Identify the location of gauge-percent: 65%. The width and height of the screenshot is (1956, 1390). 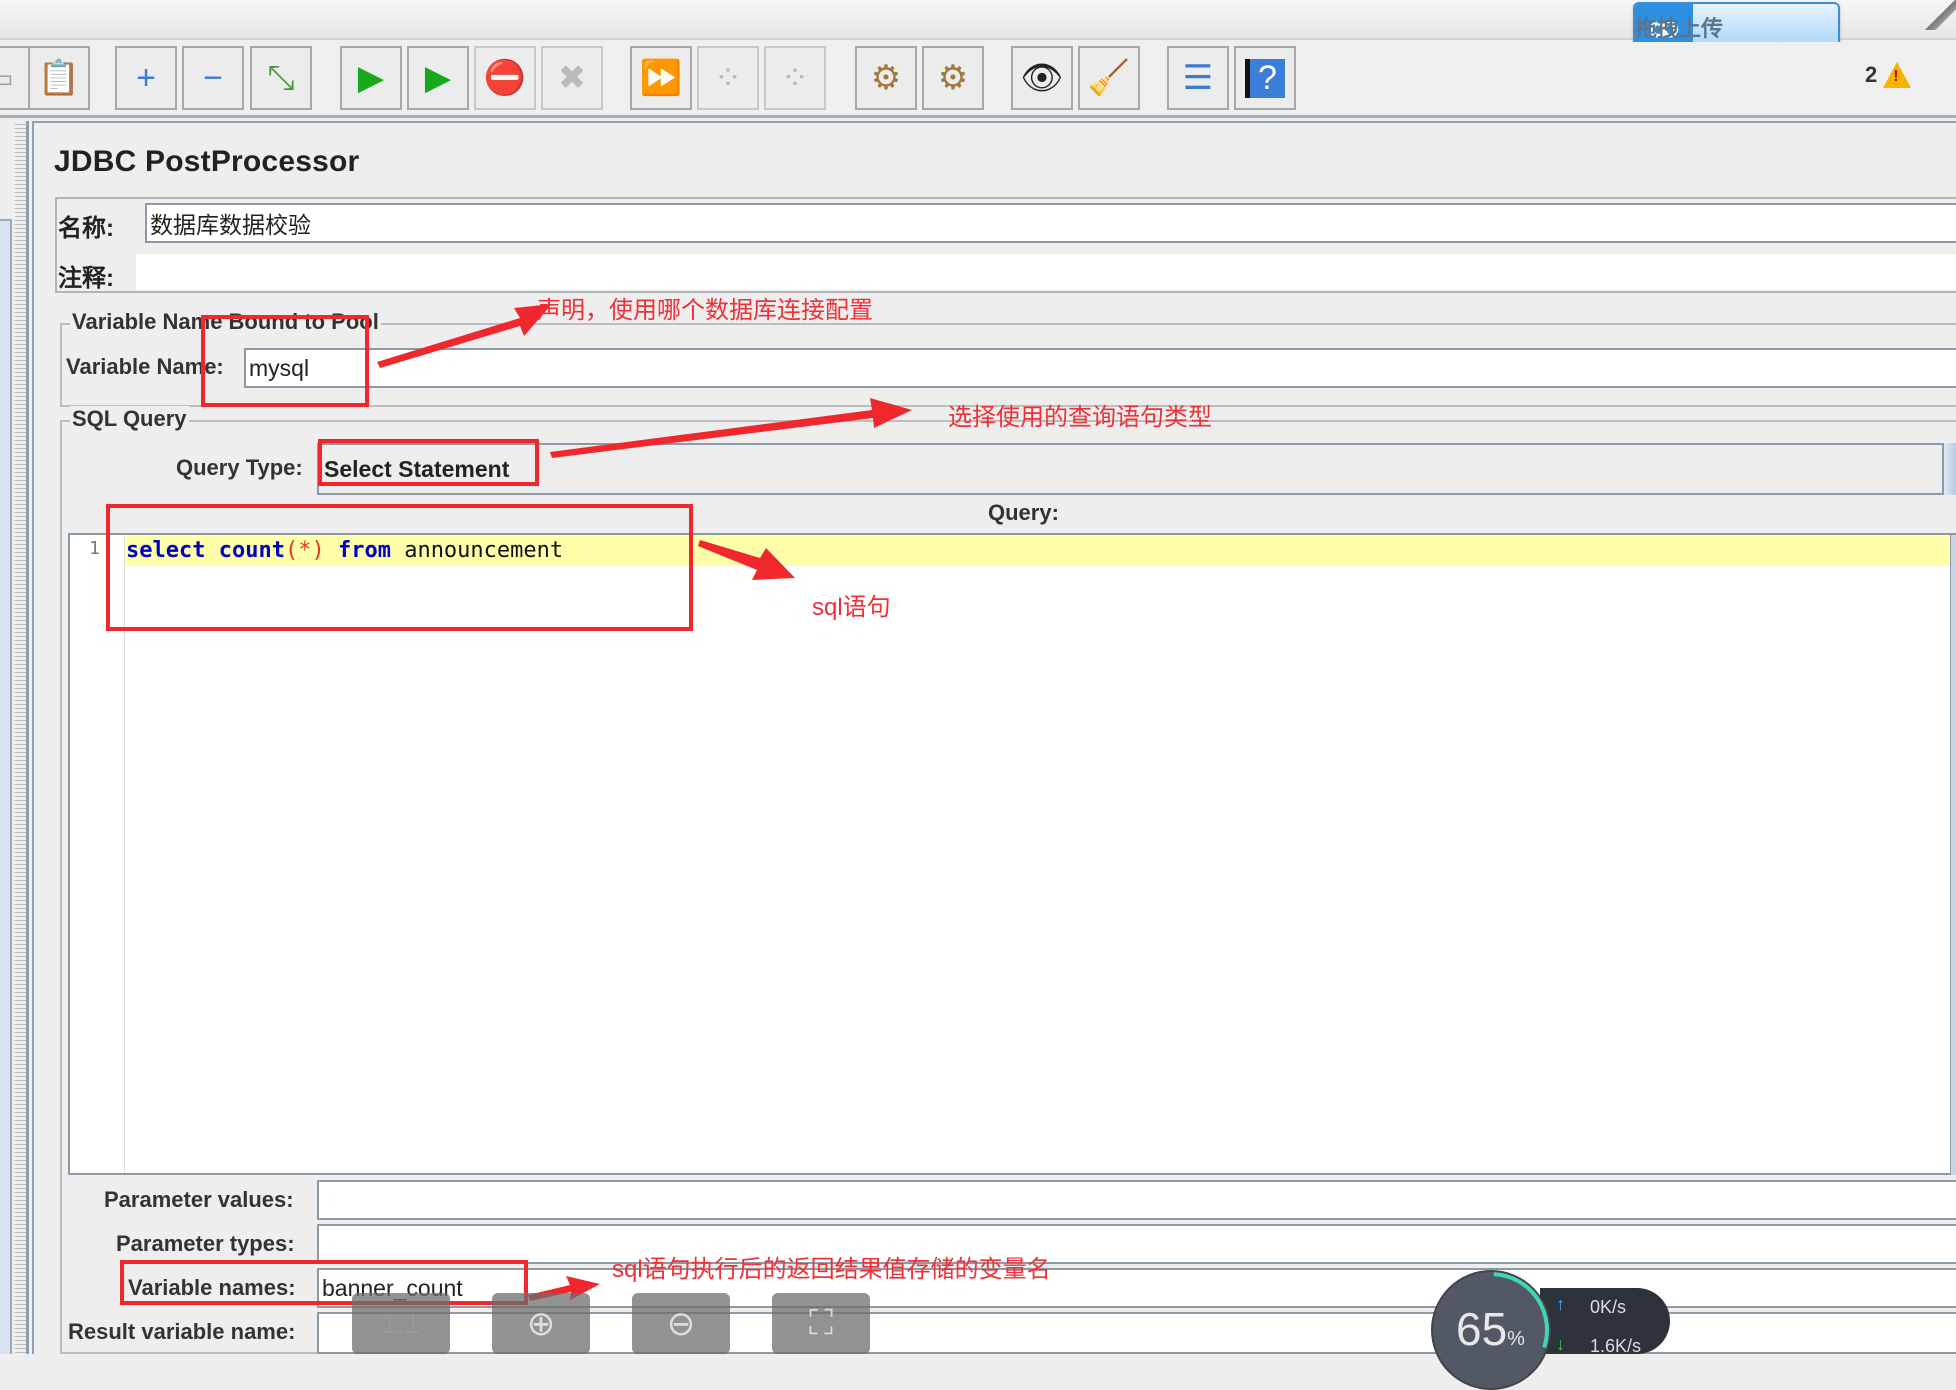
(1490, 1329).